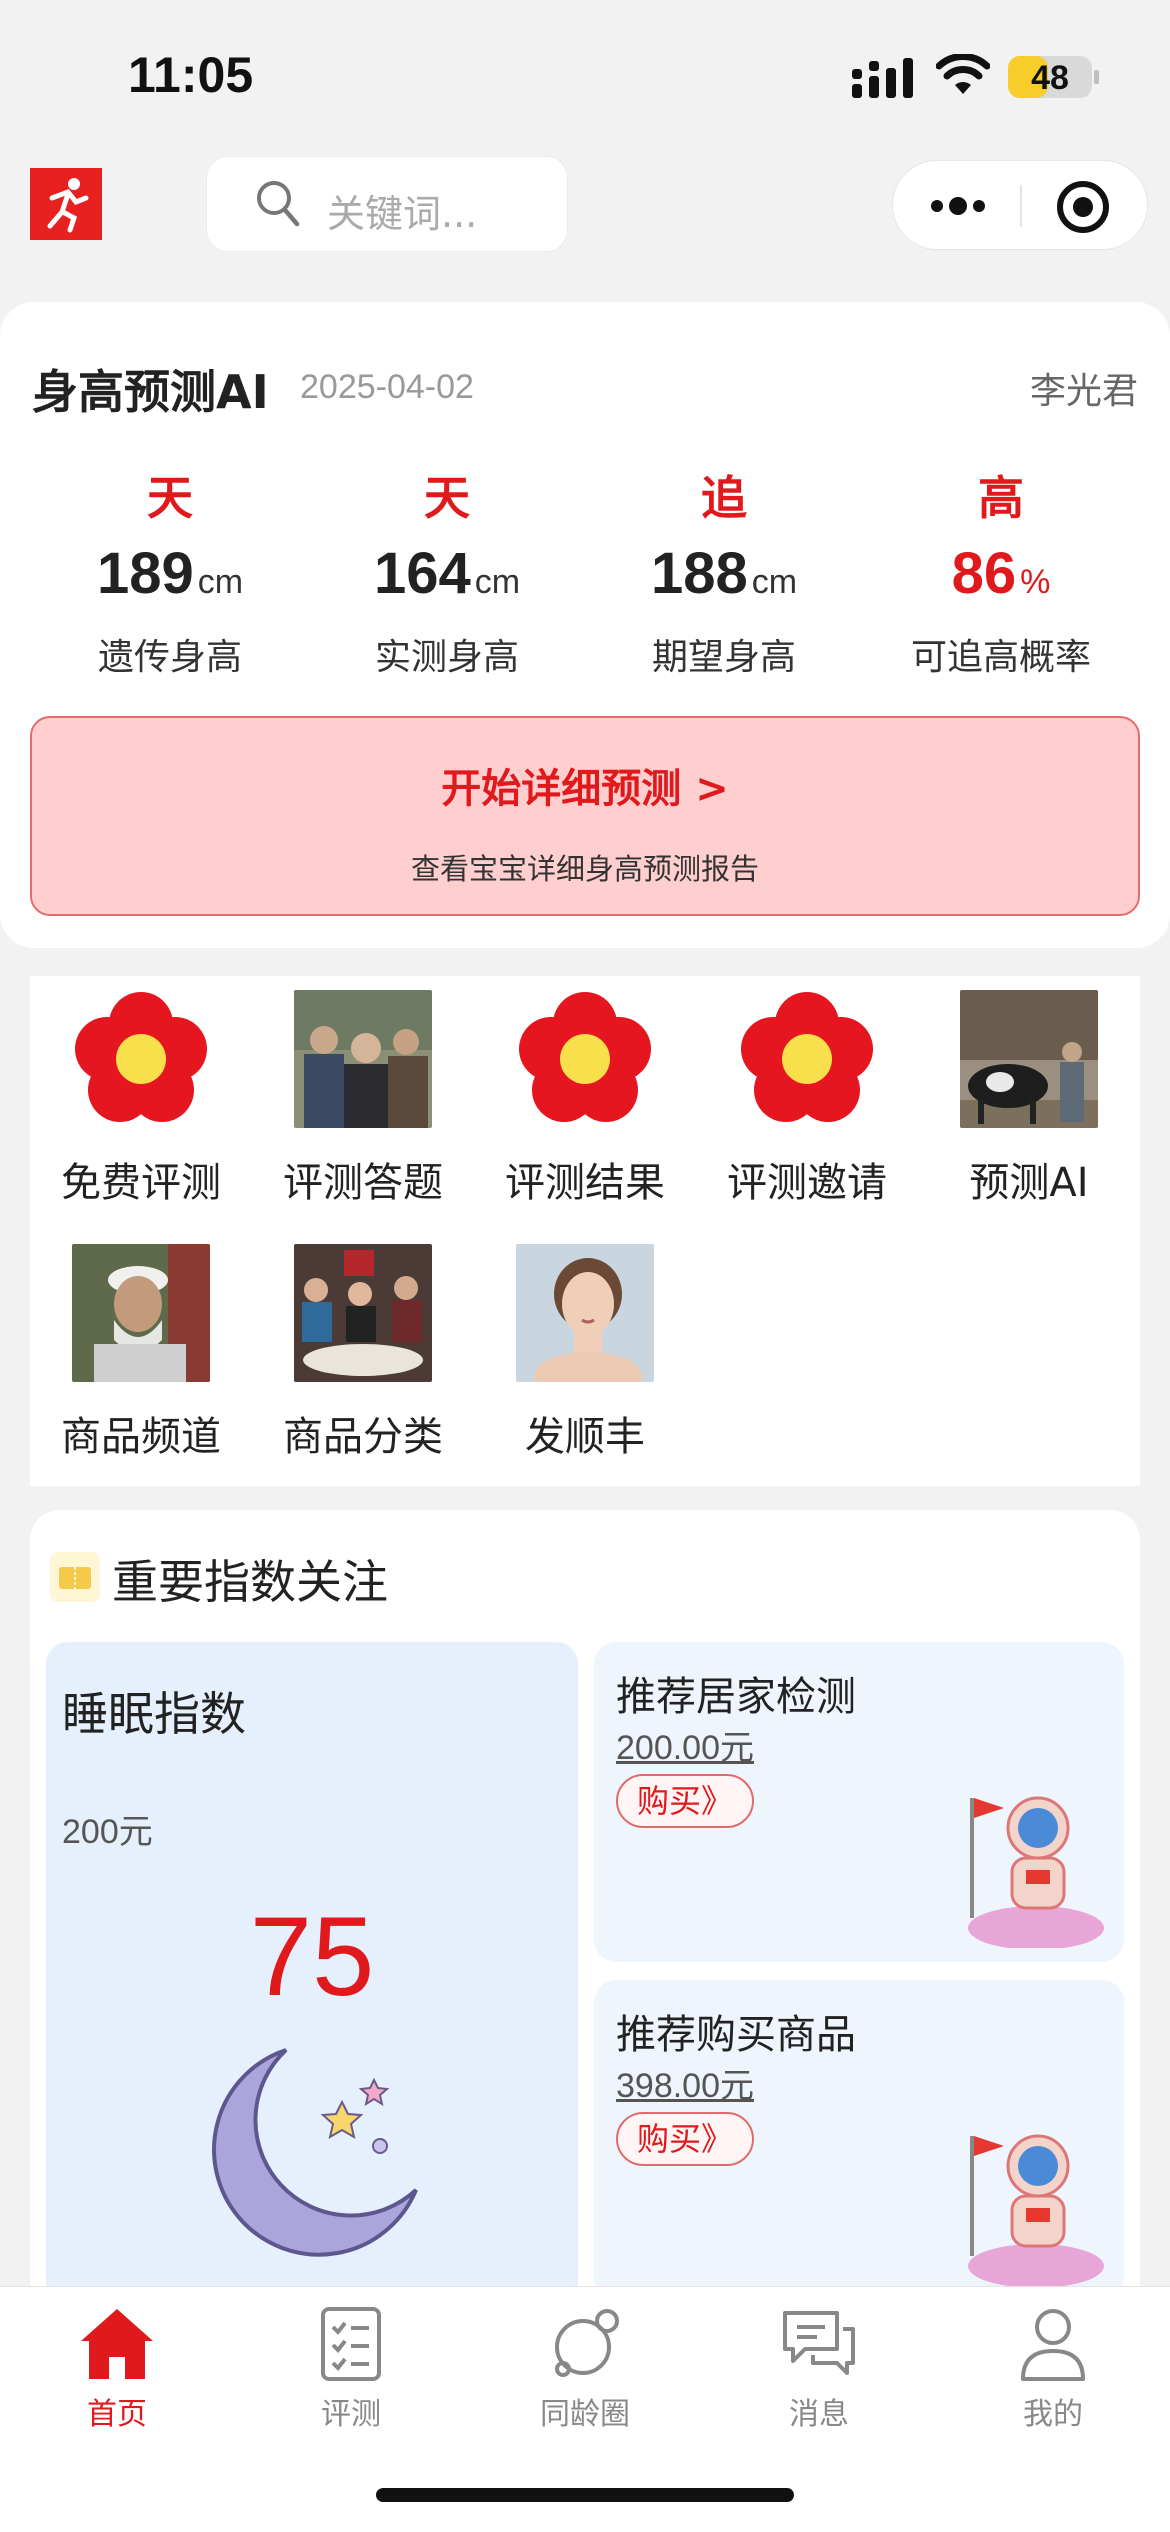 The height and width of the screenshot is (2532, 1170). I want to click on tab-label: 消息, so click(819, 2414).